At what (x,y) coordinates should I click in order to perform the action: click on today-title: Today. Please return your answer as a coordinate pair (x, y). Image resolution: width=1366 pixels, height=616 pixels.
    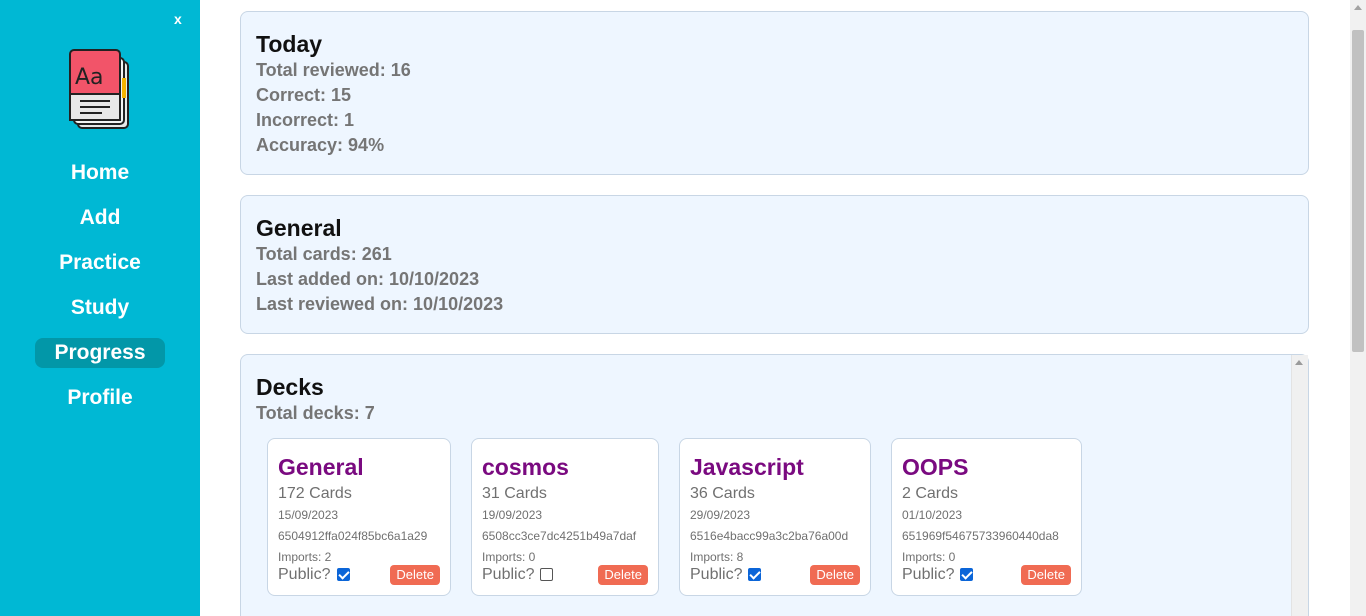
    Looking at the image, I should click on (289, 44).